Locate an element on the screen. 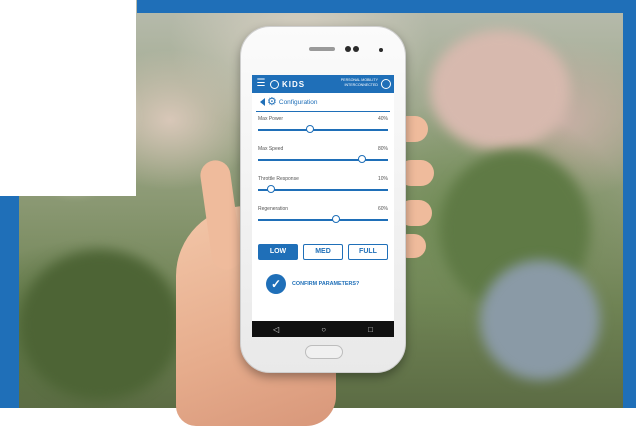 The height and width of the screenshot is (426, 636). white-corner-panel is located at coordinates (68, 98).